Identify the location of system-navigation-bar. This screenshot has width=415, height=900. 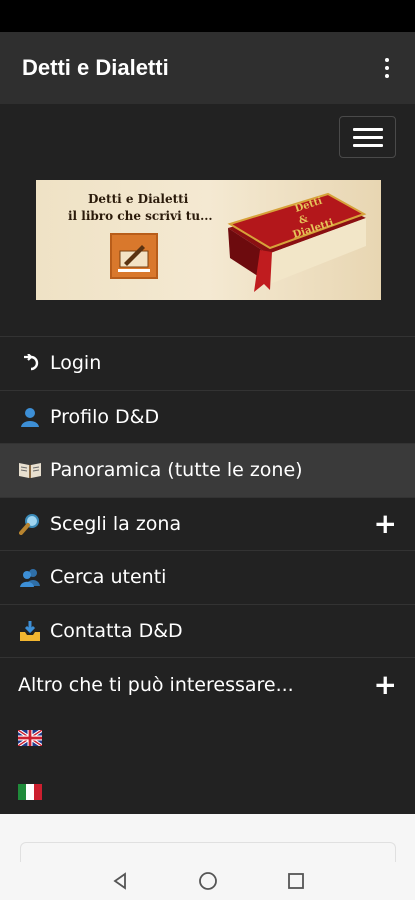
(207, 881).